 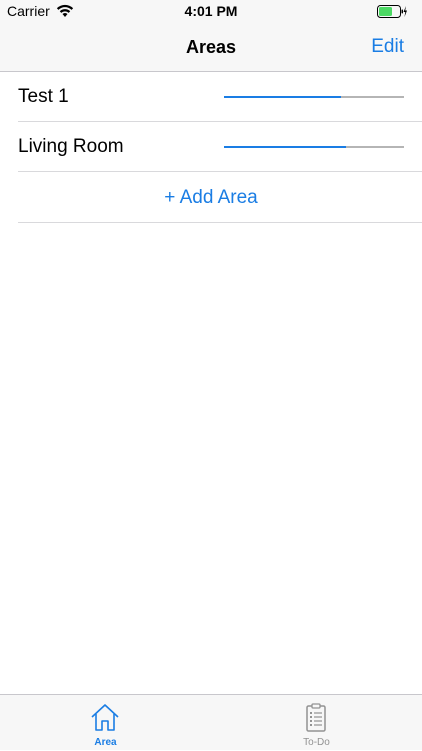 What do you see at coordinates (316, 742) in the screenshot?
I see `tab-todo-label: To-Do` at bounding box center [316, 742].